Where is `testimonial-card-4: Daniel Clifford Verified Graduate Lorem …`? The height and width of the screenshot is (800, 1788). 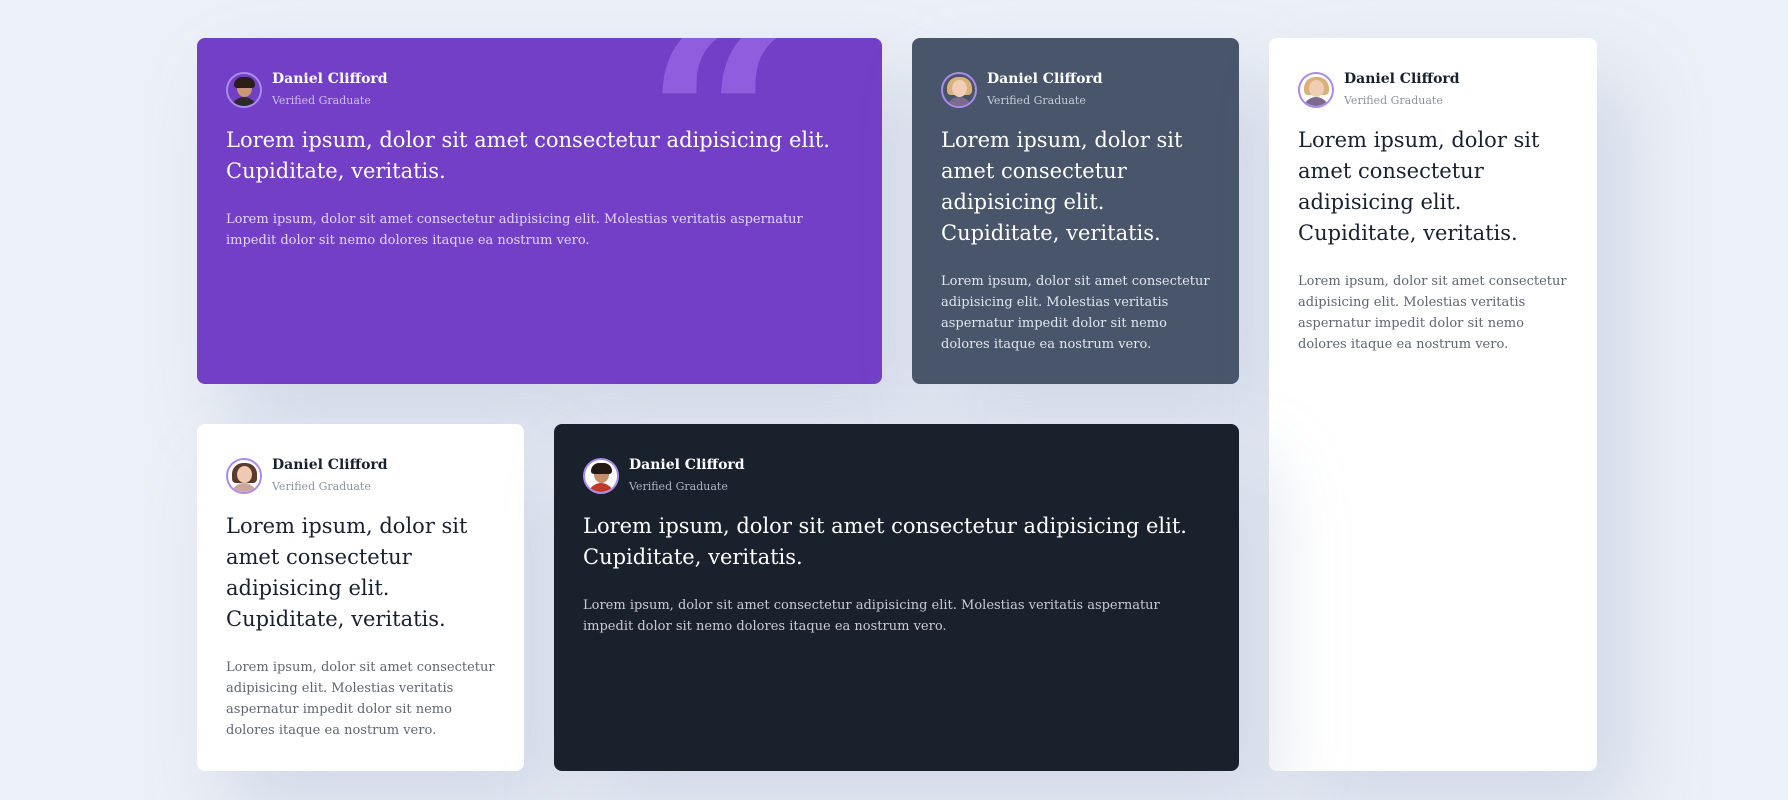 testimonial-card-4: Daniel Clifford Verified Graduate Lorem … is located at coordinates (360, 597).